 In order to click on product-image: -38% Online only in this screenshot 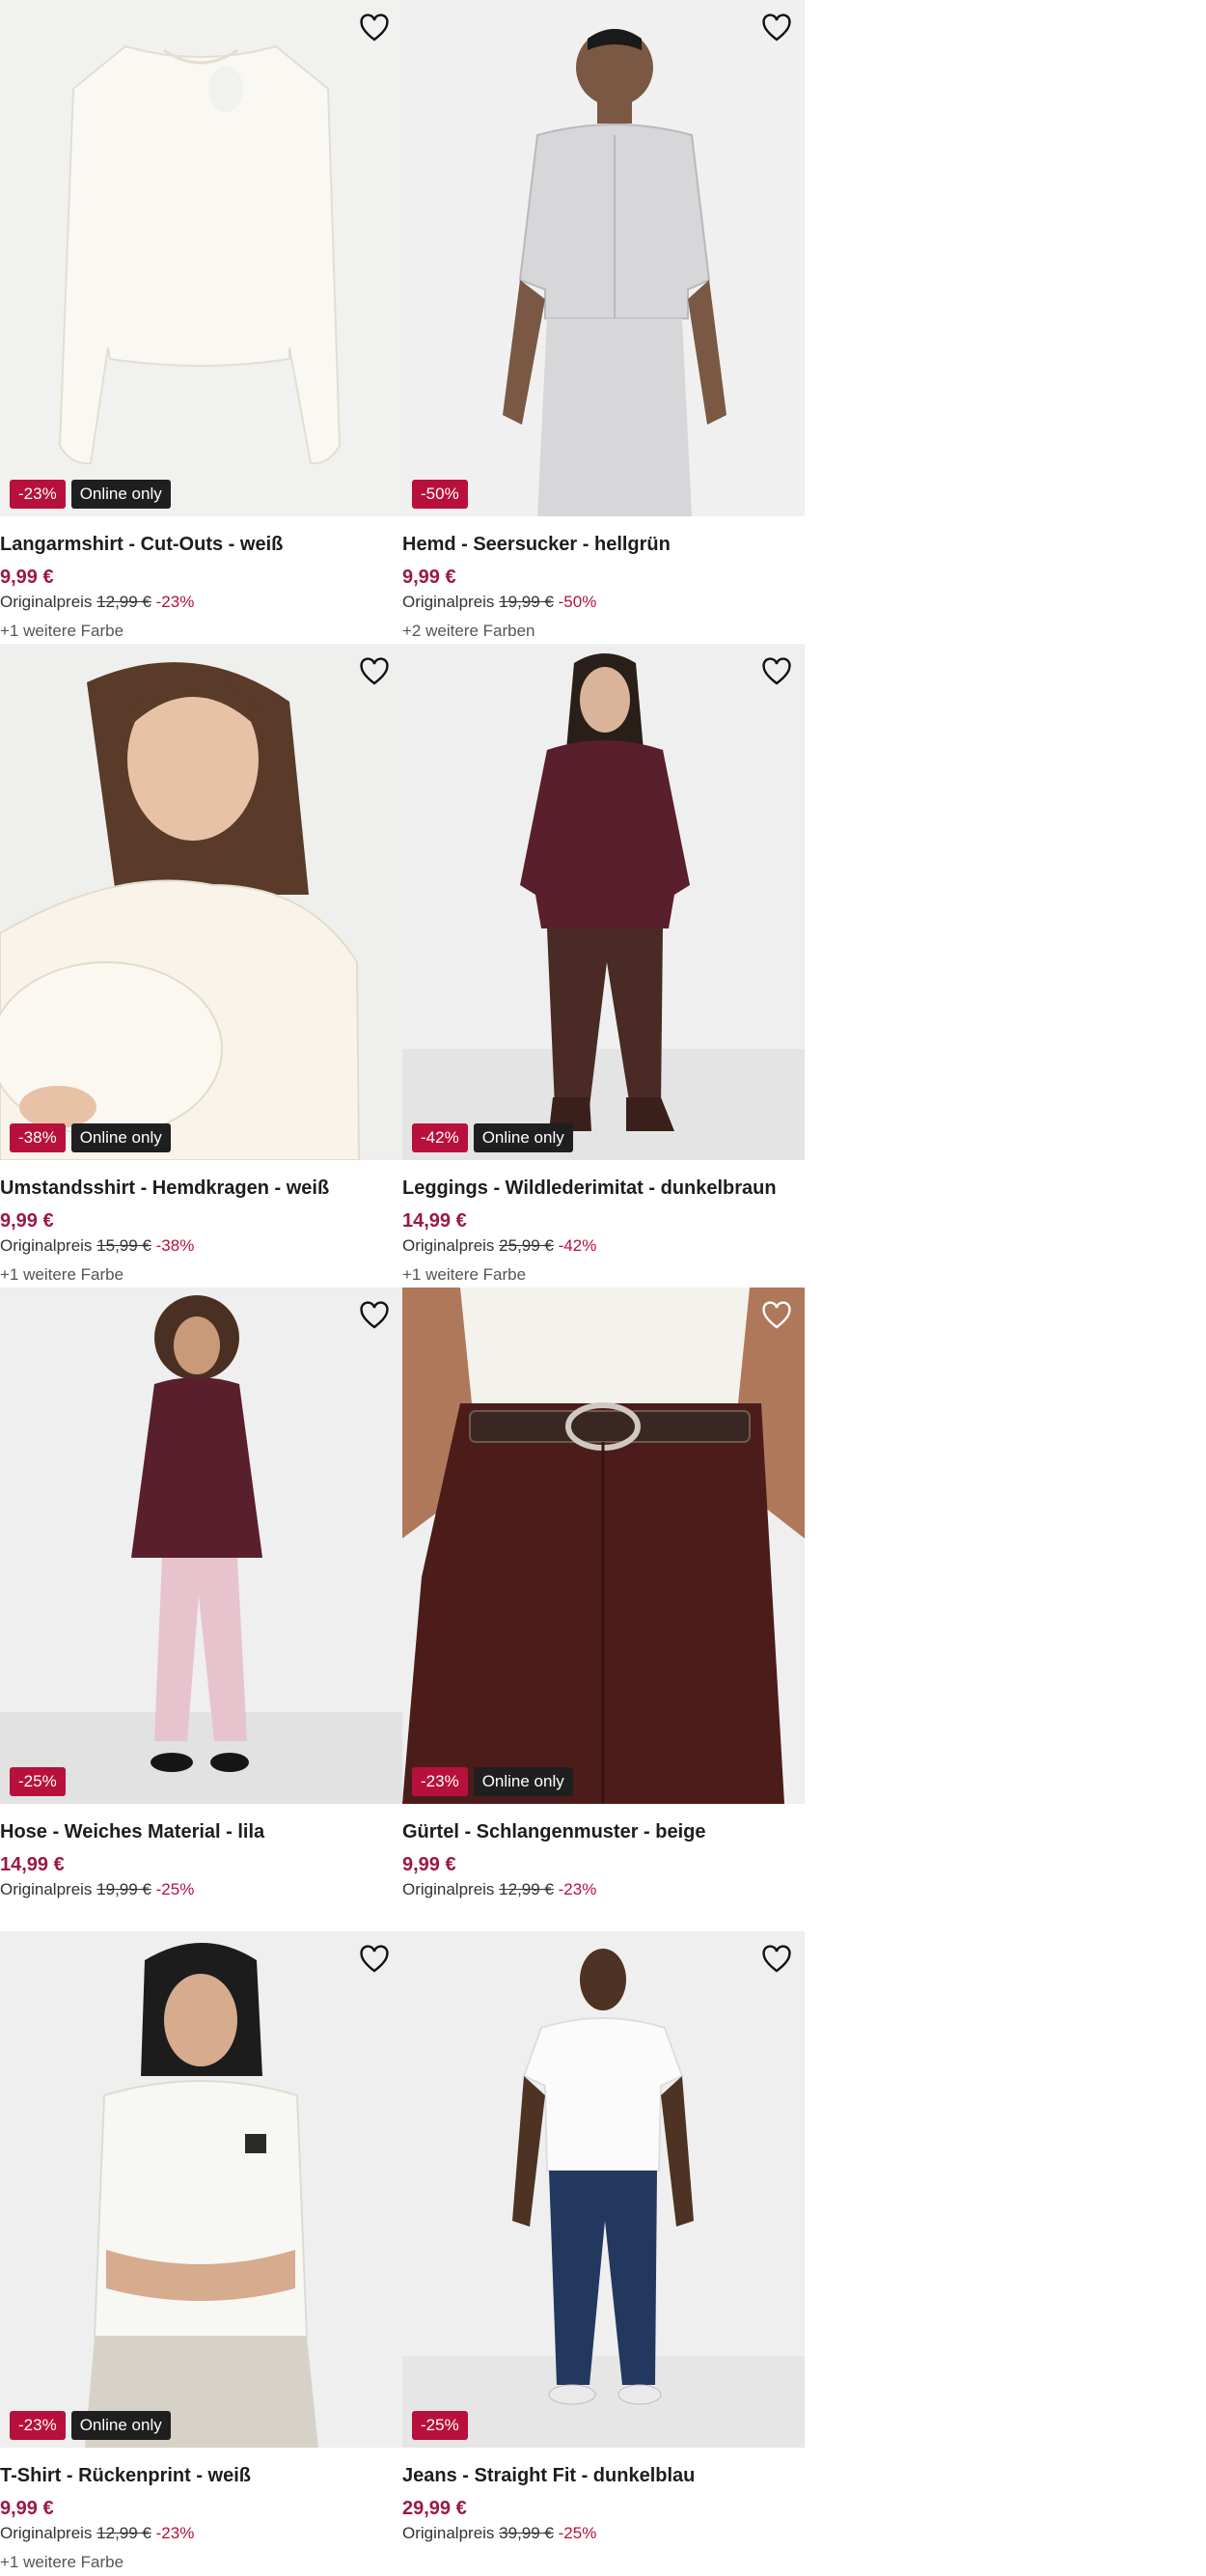, I will do `click(201, 902)`.